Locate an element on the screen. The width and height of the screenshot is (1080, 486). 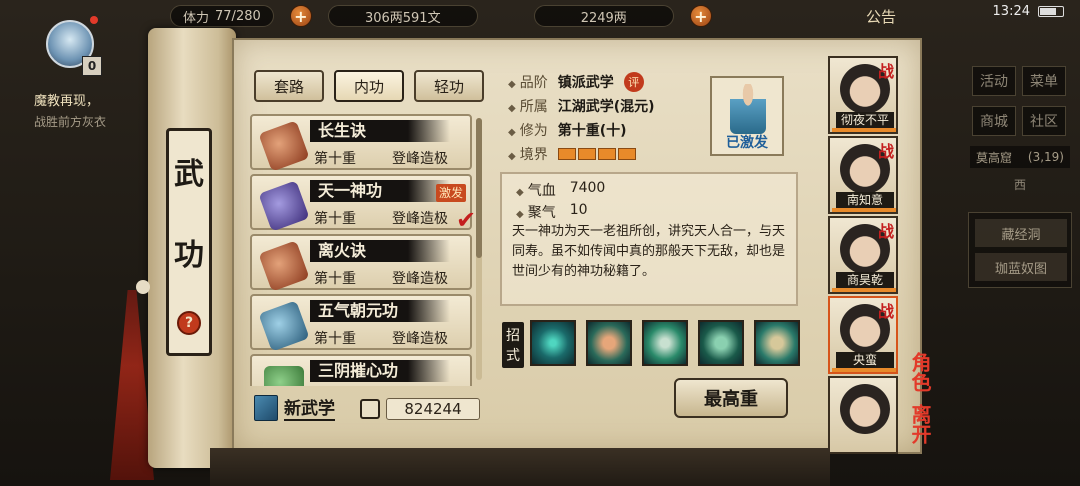
max-level-button: 最高重 is located at coordinates (731, 398).